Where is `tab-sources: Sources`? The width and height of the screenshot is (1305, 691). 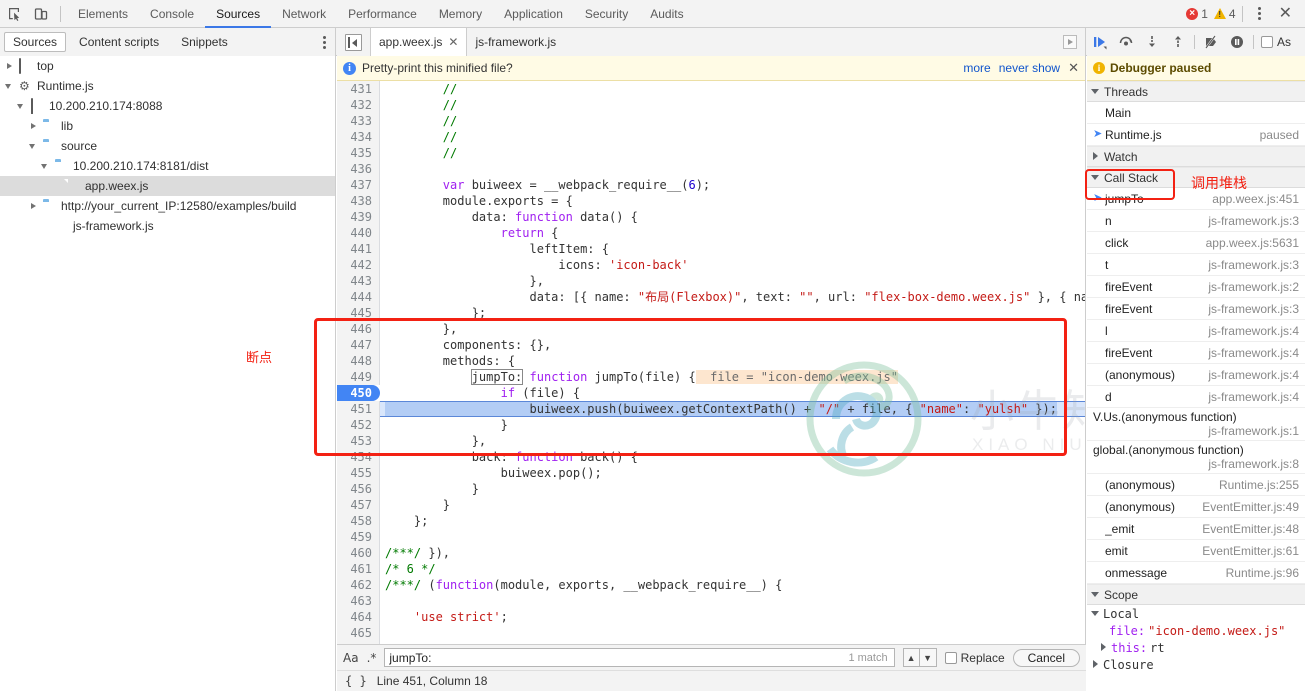
tab-sources: Sources is located at coordinates (238, 14).